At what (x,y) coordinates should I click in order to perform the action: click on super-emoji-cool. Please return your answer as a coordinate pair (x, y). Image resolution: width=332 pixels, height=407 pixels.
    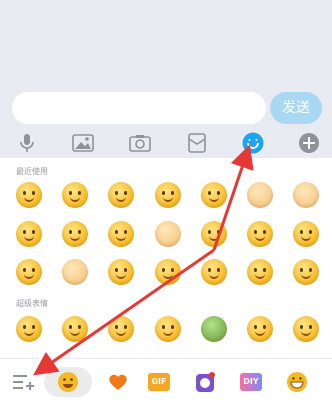
    Looking at the image, I should click on (168, 329).